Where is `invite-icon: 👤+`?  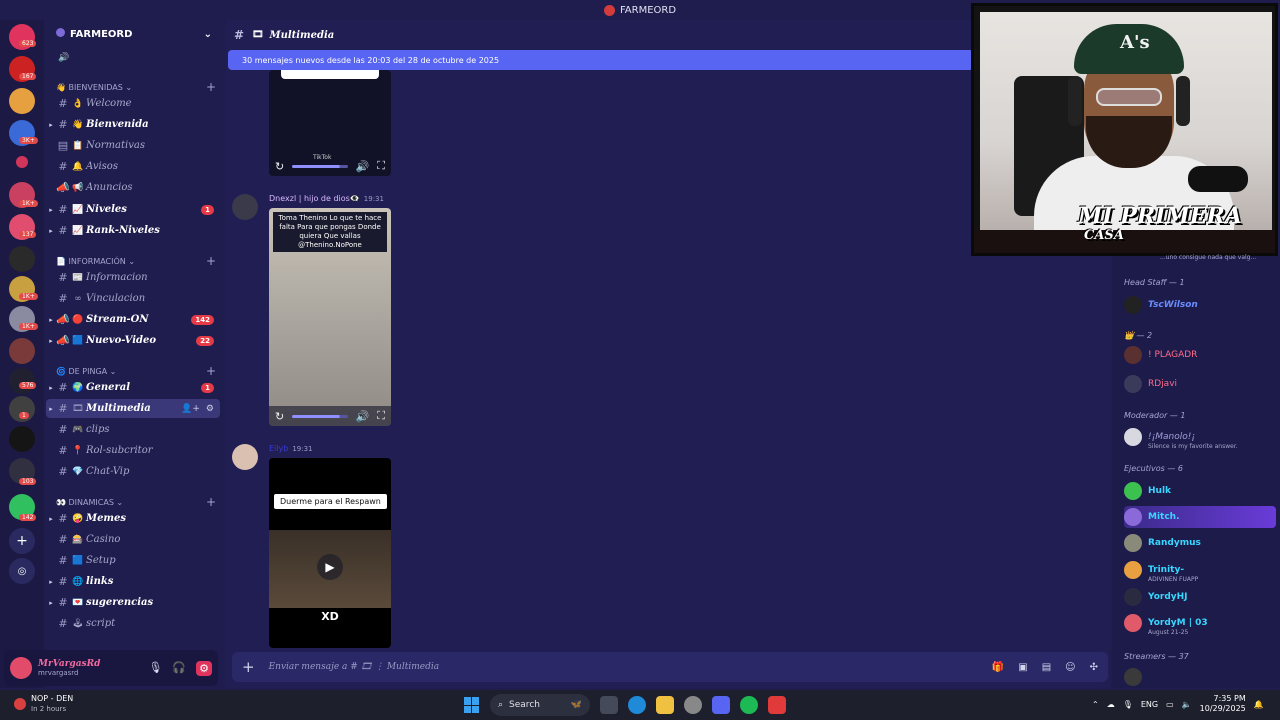 invite-icon: 👤+ is located at coordinates (190, 409).